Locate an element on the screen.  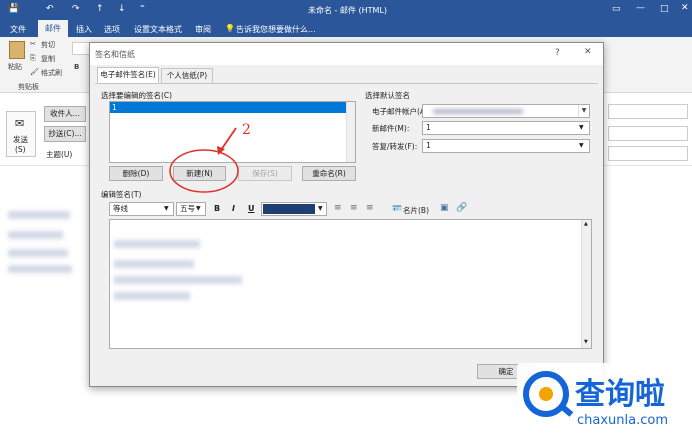
watermark-logo-tail is located at coordinates (566, 410).